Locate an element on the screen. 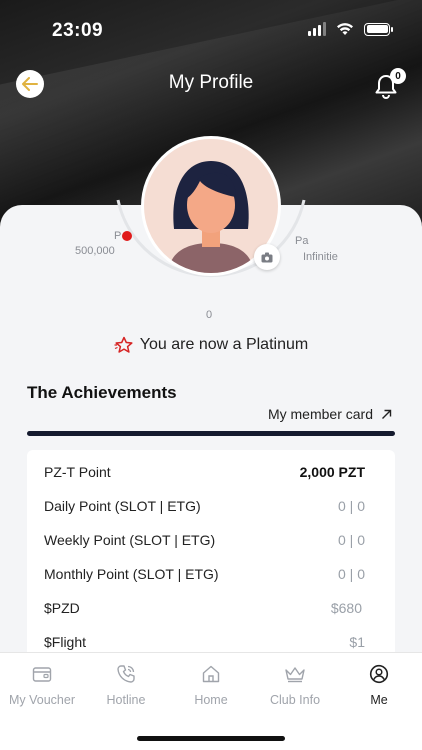 This screenshot has height=750, width=422. points-row: Daily Point (SLOT | ETG) 0 | 0 is located at coordinates (211, 505).